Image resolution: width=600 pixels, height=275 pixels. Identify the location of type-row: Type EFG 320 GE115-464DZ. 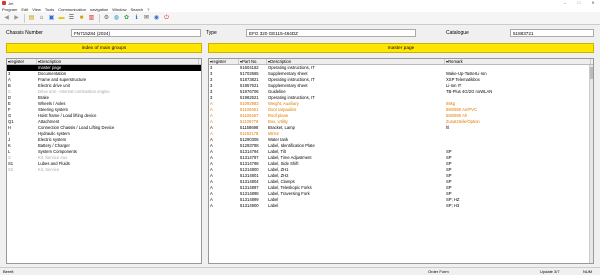
(311, 33).